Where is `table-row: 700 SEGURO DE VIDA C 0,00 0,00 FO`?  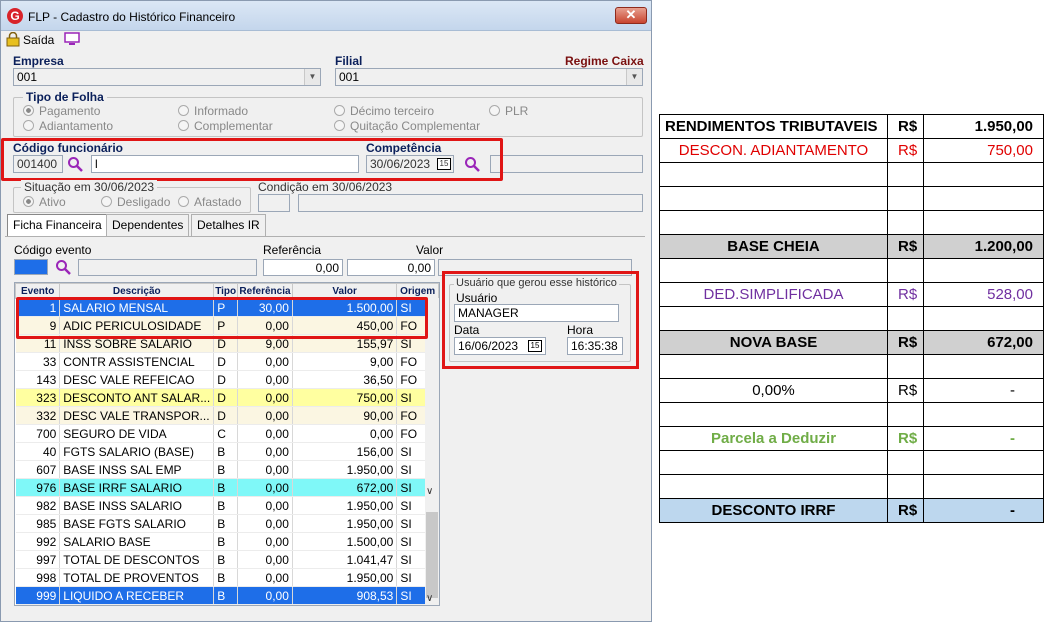
table-row: 700 SEGURO DE VIDA C 0,00 0,00 FO is located at coordinates (227, 433).